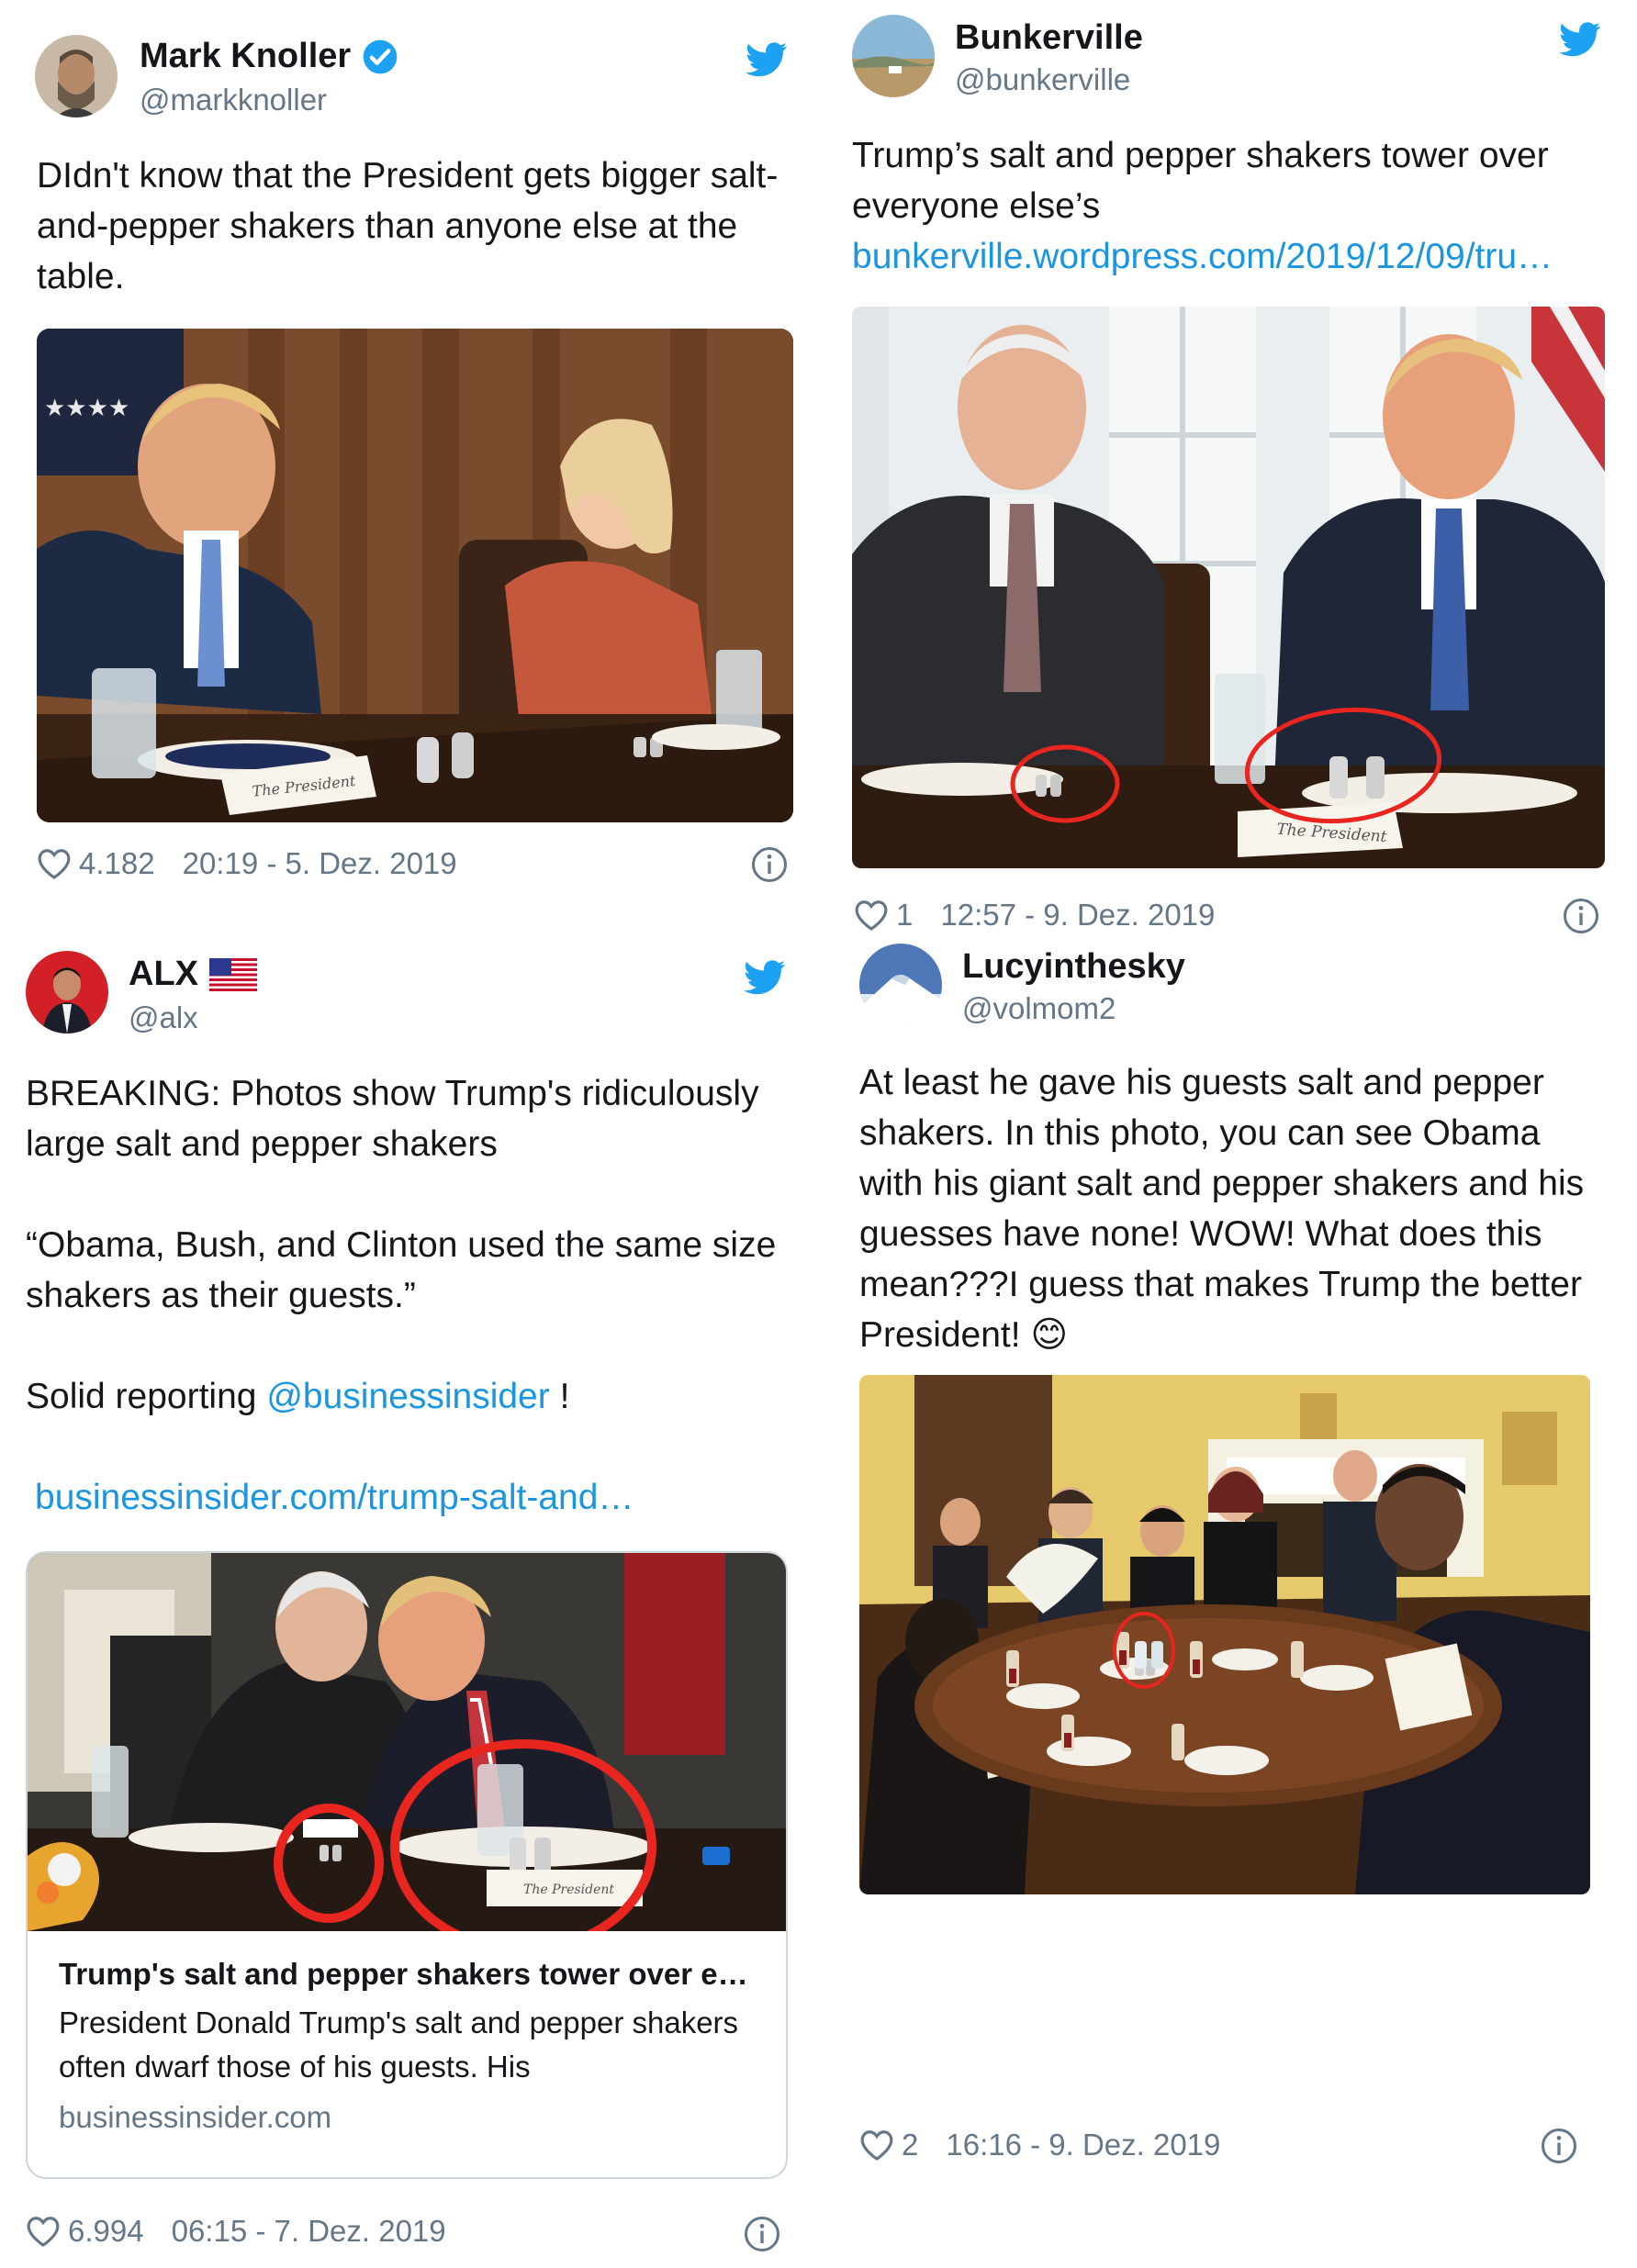 The width and height of the screenshot is (1637, 2268). I want to click on placard-text: The President, so click(568, 1890).